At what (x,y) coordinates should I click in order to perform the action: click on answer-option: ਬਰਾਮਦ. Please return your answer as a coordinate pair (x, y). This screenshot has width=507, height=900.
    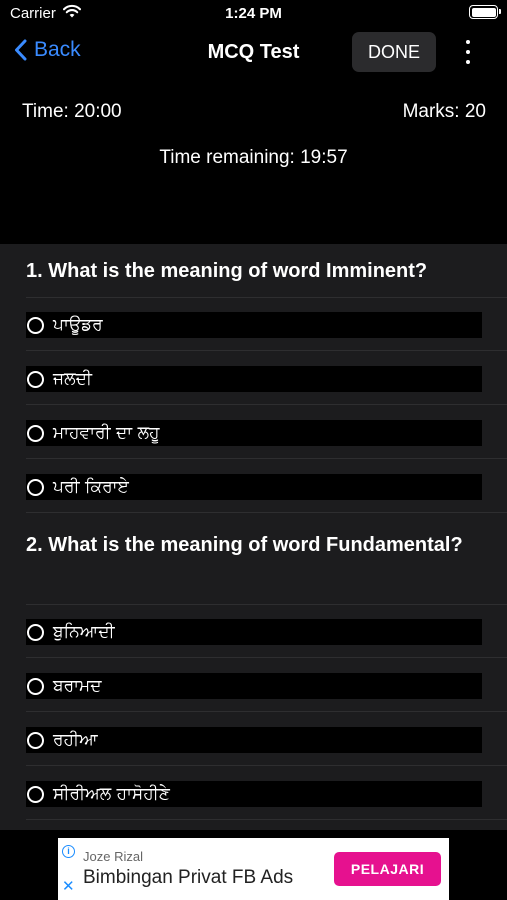
    Looking at the image, I should click on (254, 686).